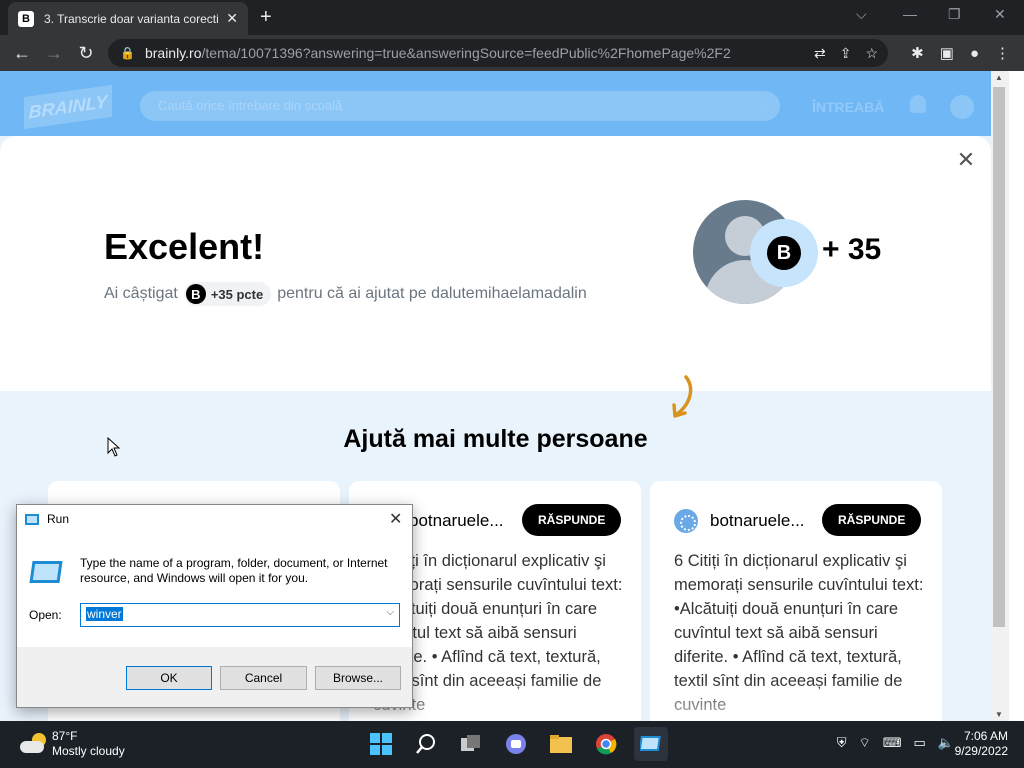  I want to click on temperature: 87°F, so click(65, 736).